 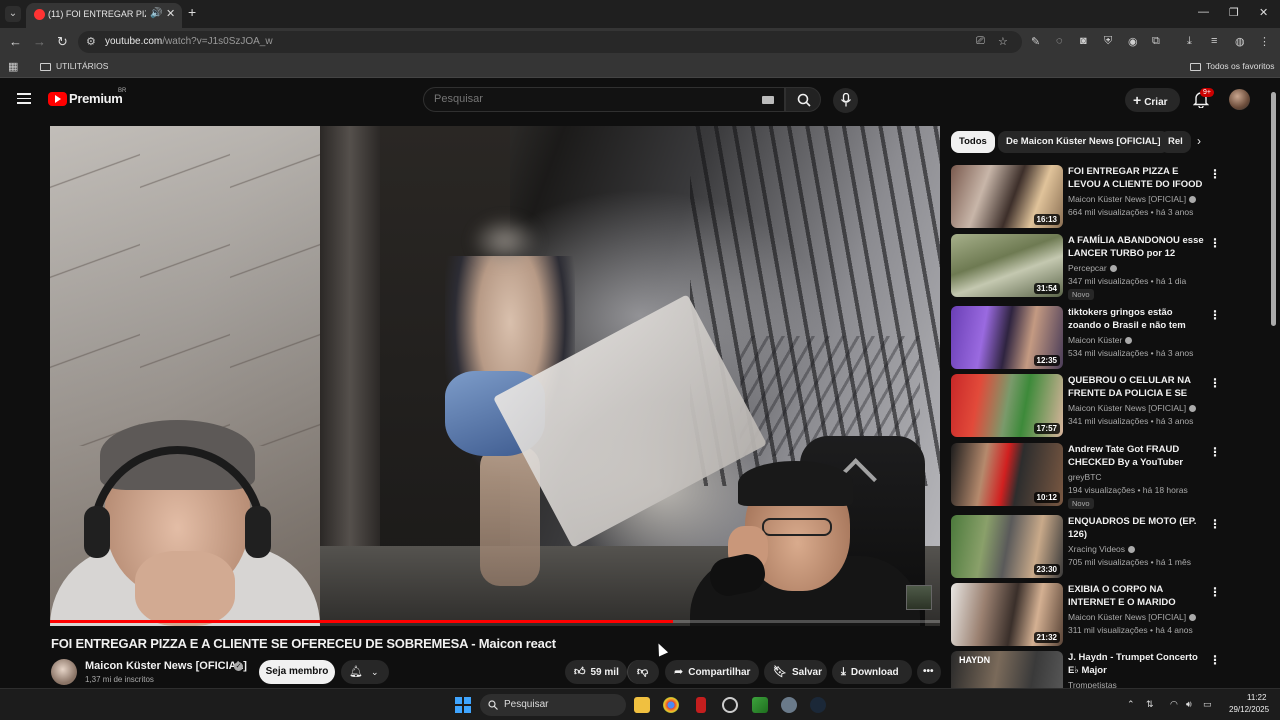 I want to click on forward-icon: →, so click(x=39, y=41).